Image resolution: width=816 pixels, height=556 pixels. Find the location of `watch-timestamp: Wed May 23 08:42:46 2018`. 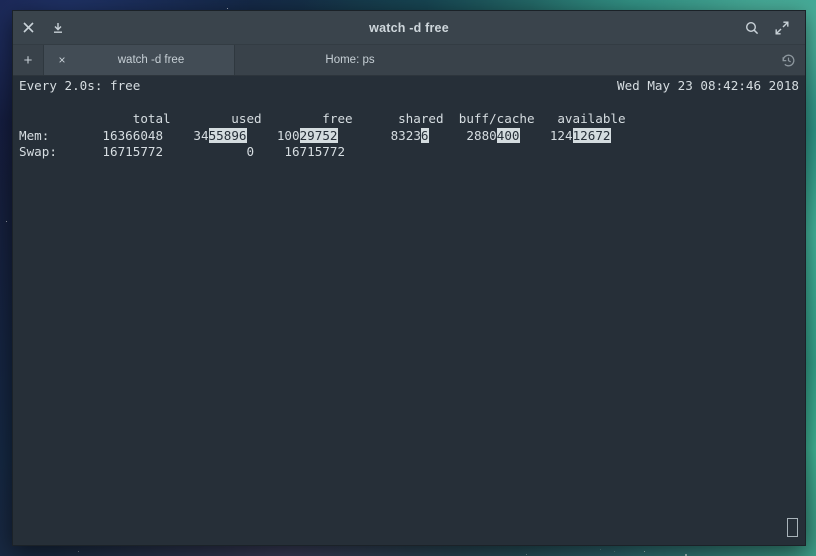

watch-timestamp: Wed May 23 08:42:46 2018 is located at coordinates (708, 85).